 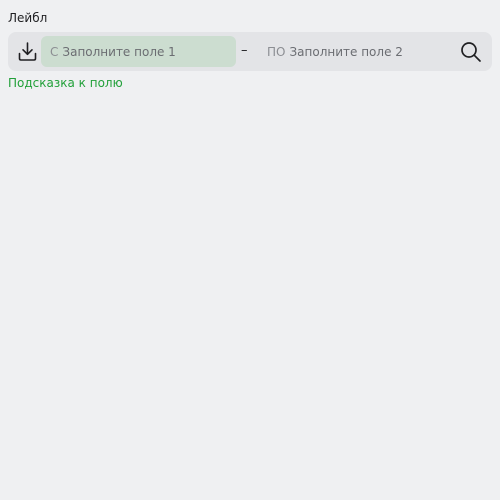 I want to click on to-placeholder: Заполните поле 2, so click(x=346, y=51).